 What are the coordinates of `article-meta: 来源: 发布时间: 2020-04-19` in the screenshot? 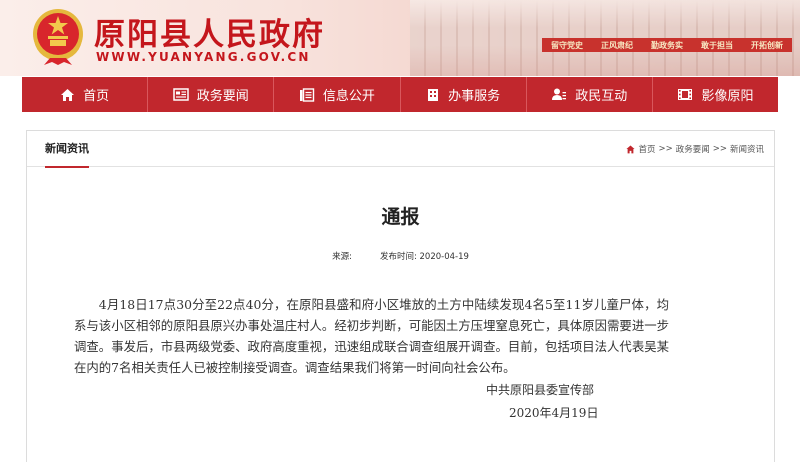 It's located at (400, 256).